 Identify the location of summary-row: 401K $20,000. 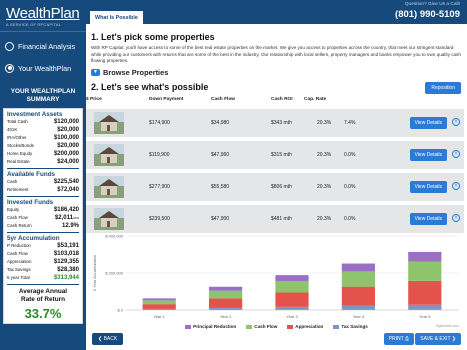
(43, 130).